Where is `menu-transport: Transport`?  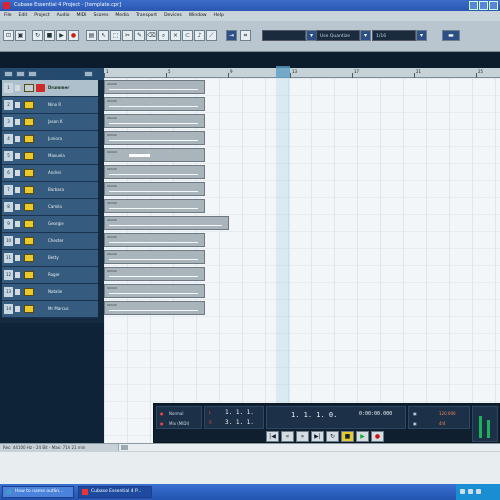 menu-transport: Transport is located at coordinates (146, 16).